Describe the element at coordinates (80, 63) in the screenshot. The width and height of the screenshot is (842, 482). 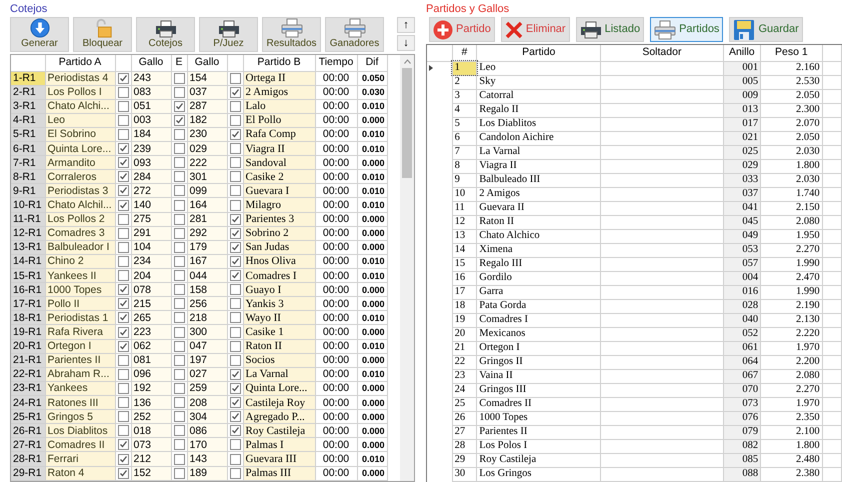
I see `column-header: Partido A` at that location.